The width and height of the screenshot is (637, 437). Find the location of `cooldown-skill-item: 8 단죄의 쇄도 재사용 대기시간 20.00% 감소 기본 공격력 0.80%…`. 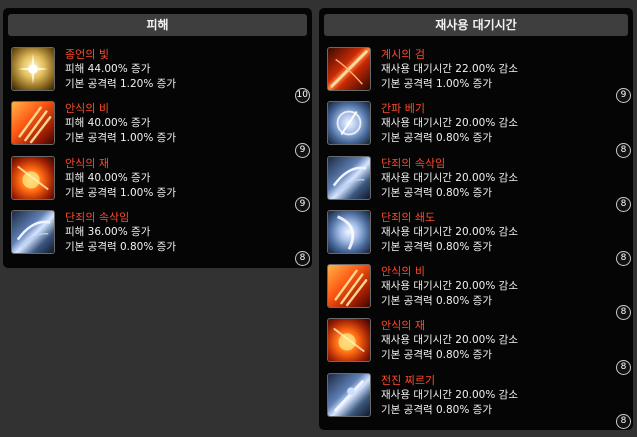

cooldown-skill-item: 8 단죄의 쇄도 재사용 대기시간 20.00% 감소 기본 공격력 0.80%… is located at coordinates (479, 238).